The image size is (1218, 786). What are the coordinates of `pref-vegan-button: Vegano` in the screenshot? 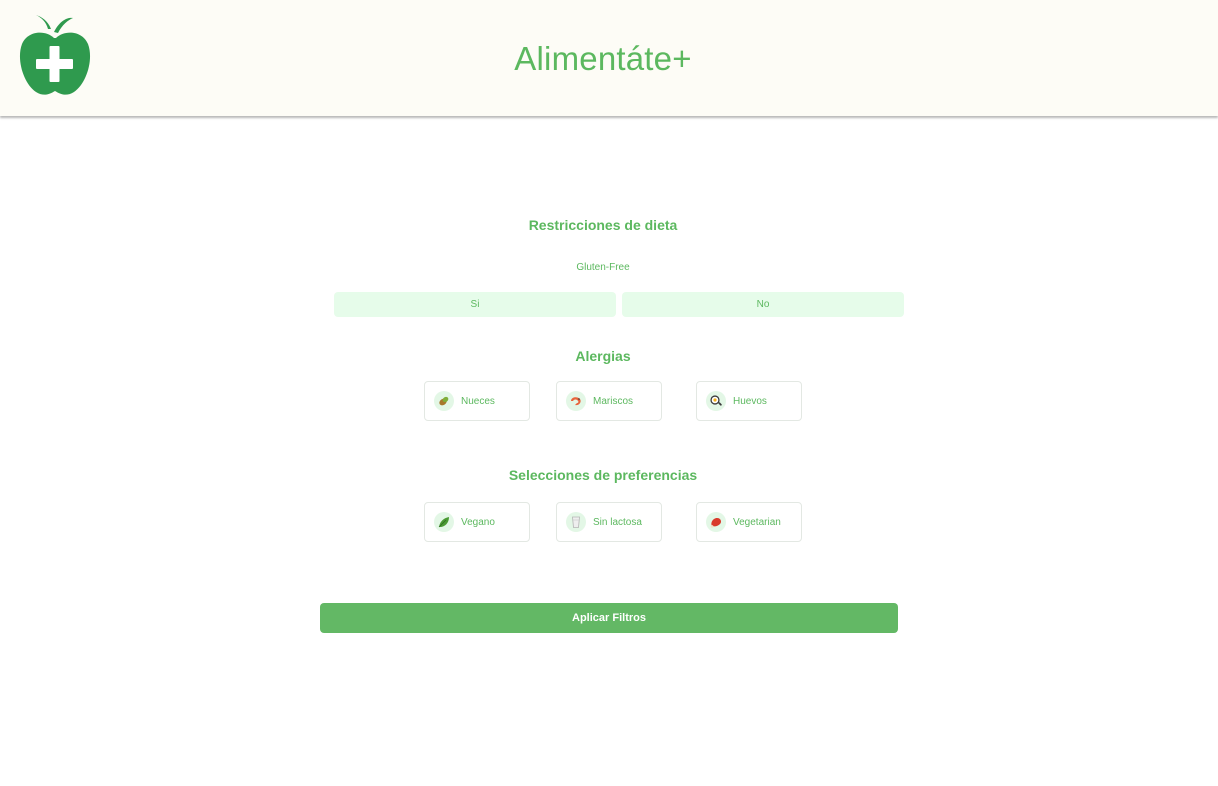 It's located at (477, 522).